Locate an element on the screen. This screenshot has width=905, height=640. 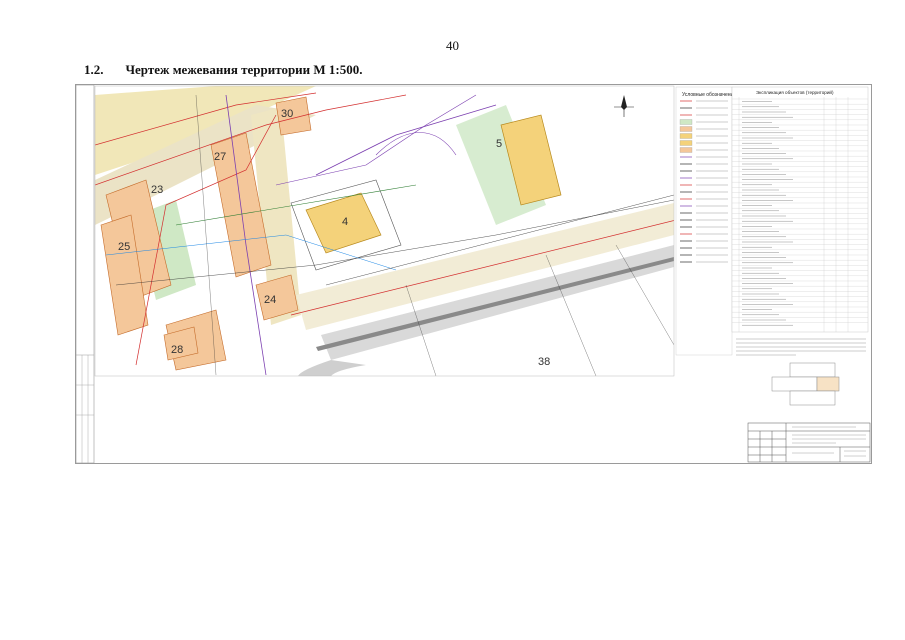
block-label: 25 is located at coordinates (124, 247).